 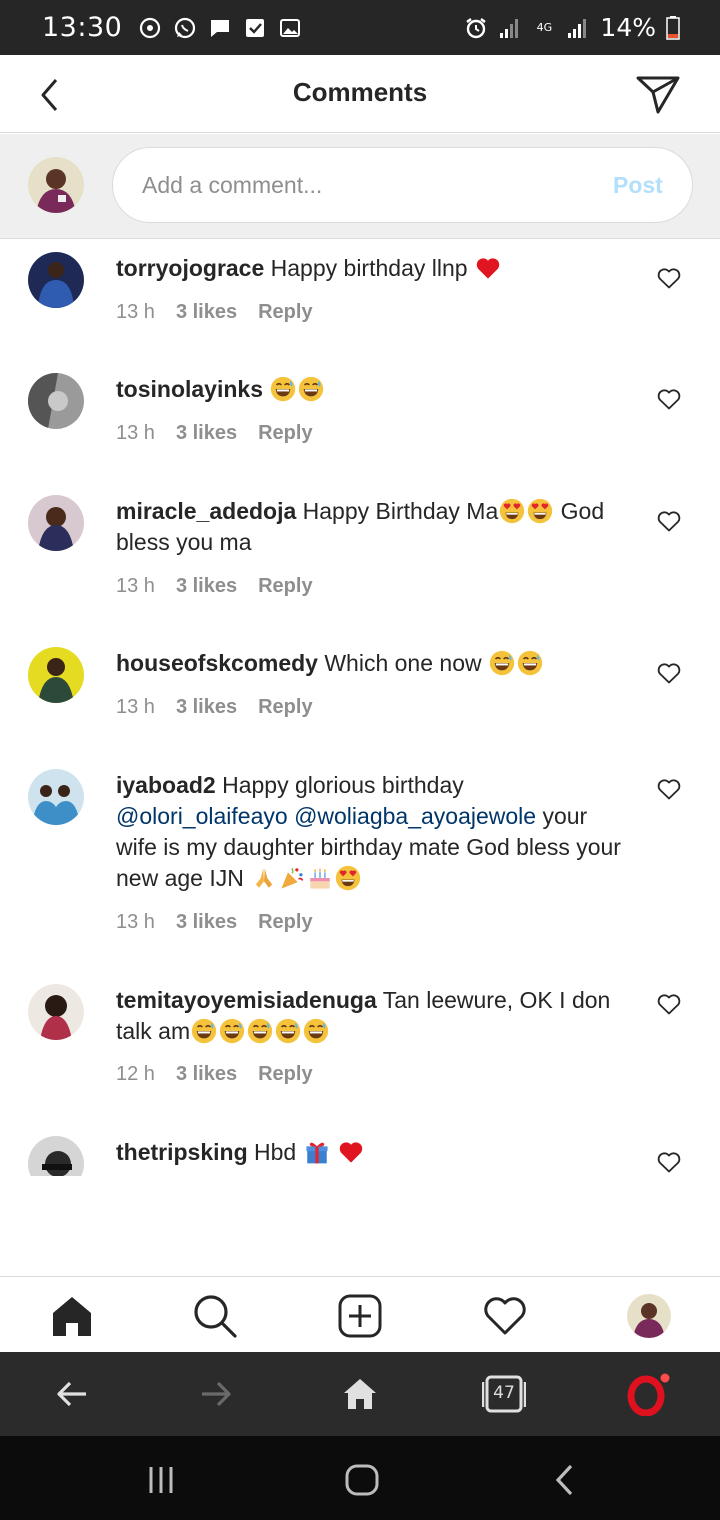 I want to click on post-button: Post, so click(x=638, y=185).